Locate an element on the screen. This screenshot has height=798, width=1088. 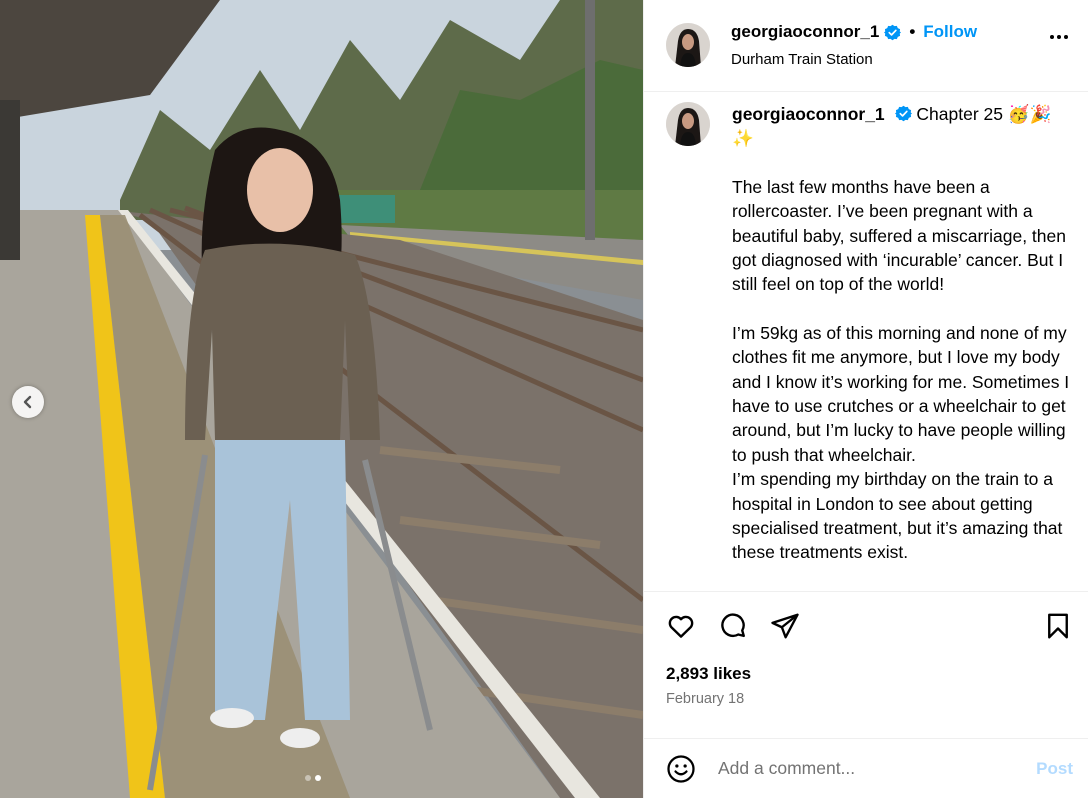
carousel-dots is located at coordinates (313, 778).